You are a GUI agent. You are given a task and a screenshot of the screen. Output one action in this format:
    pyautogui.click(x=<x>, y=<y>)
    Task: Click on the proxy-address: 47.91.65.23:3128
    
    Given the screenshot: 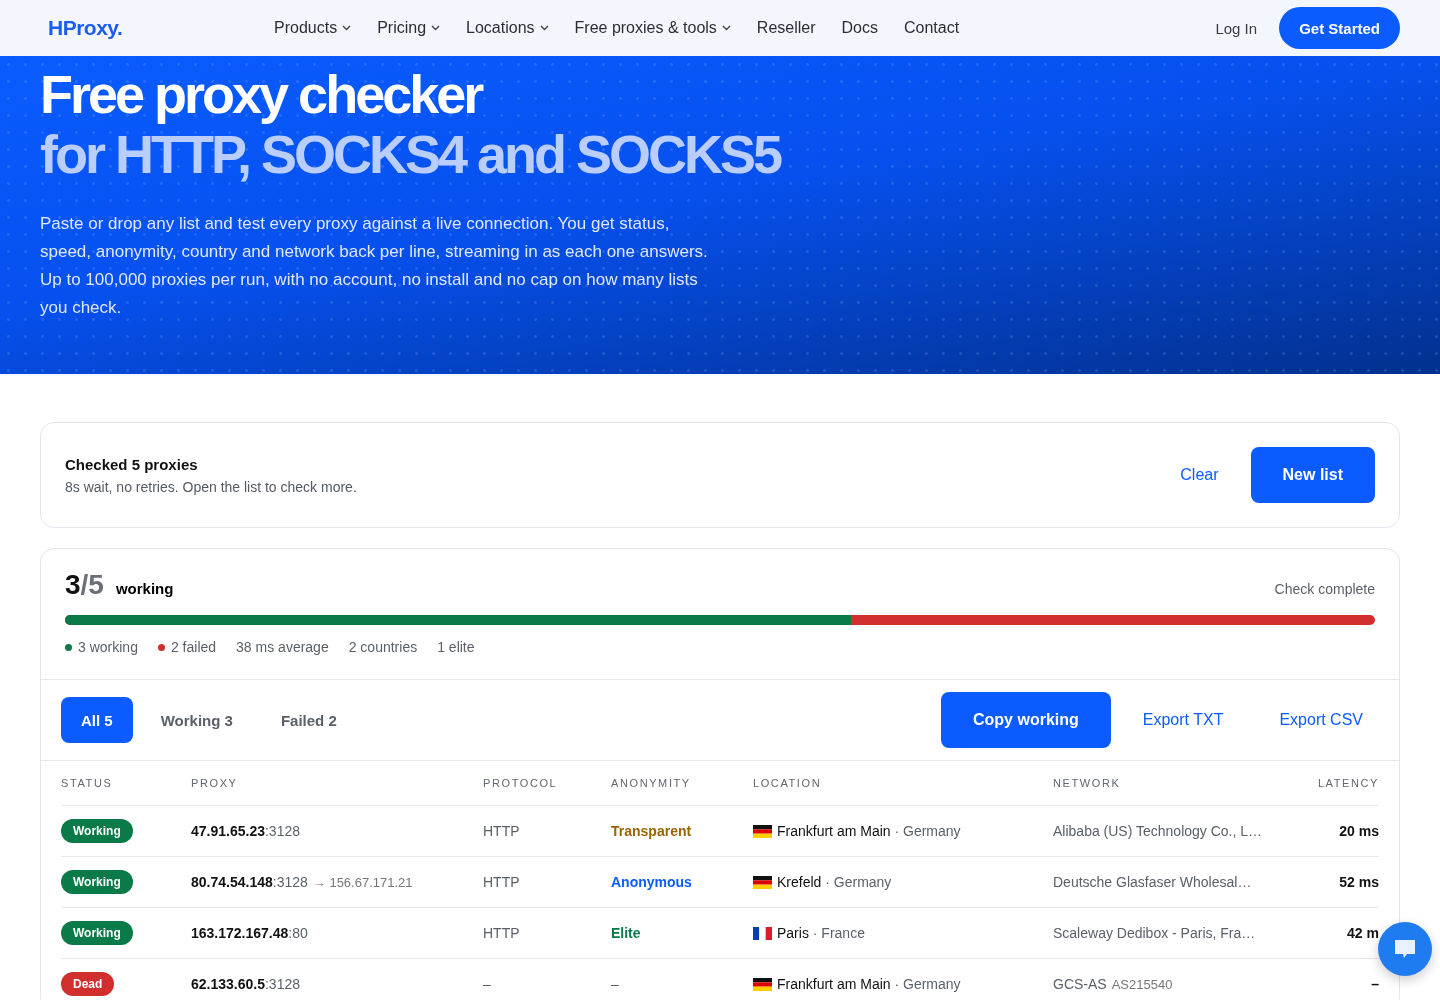 What is the action you would take?
    pyautogui.click(x=245, y=831)
    